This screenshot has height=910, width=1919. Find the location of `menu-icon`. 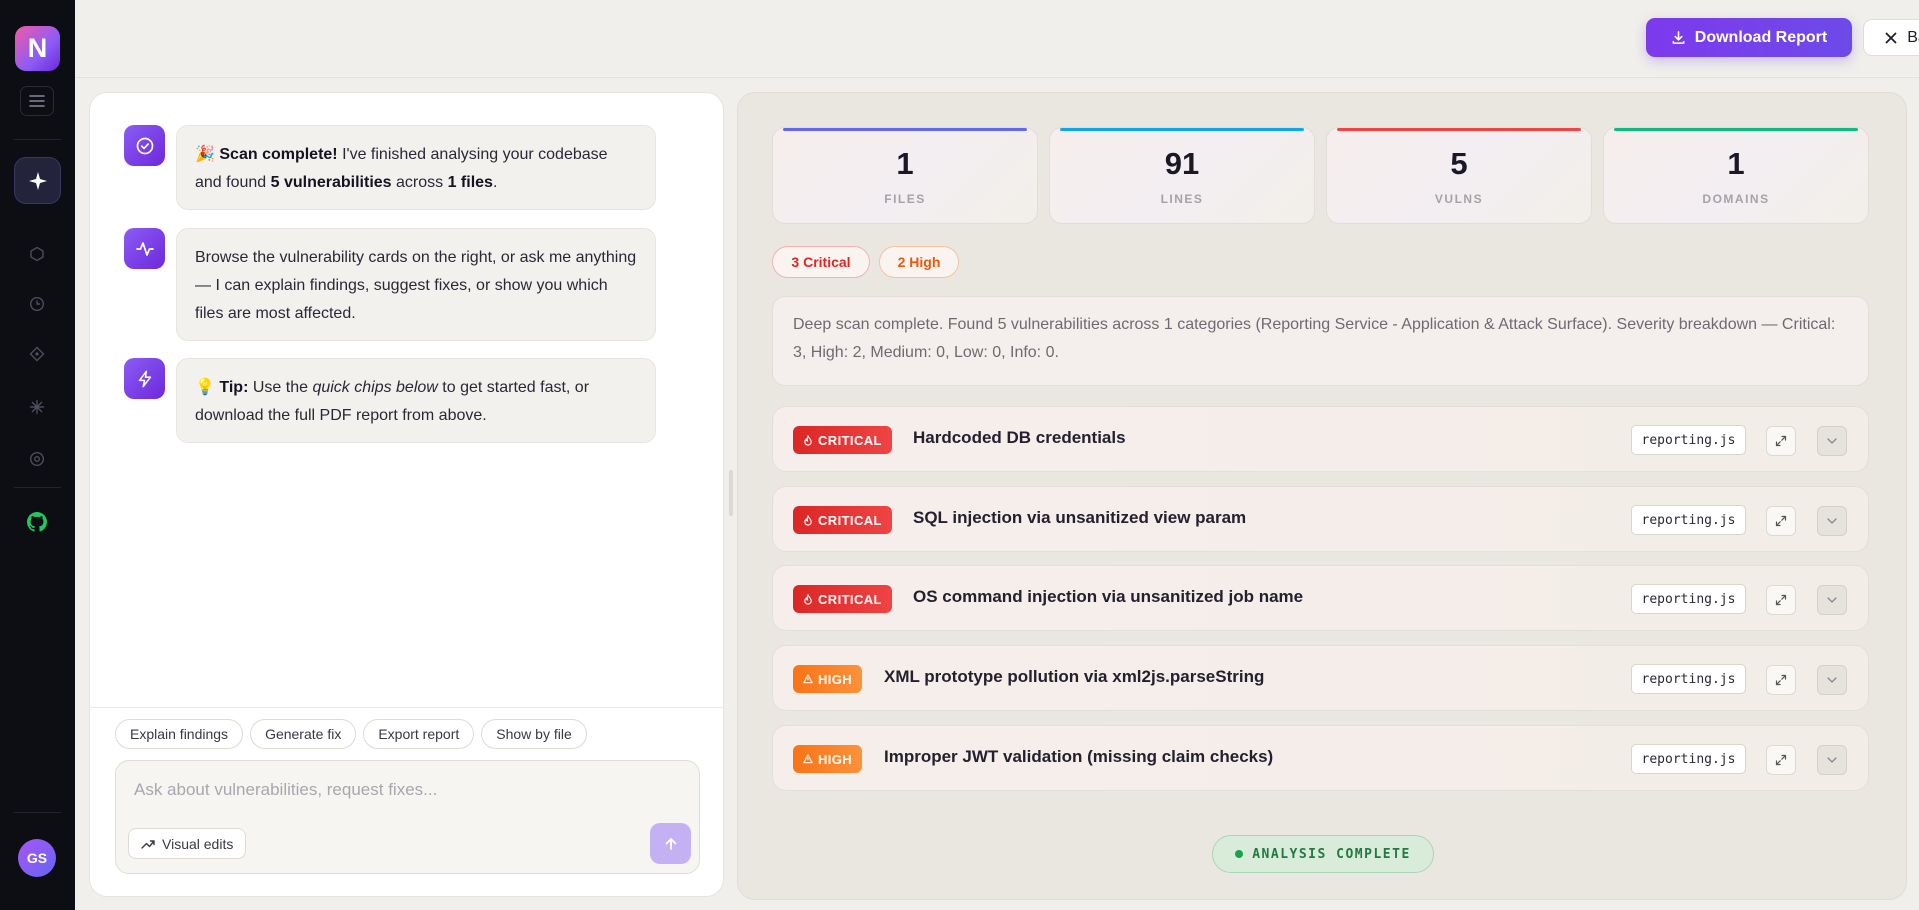

menu-icon is located at coordinates (37, 101).